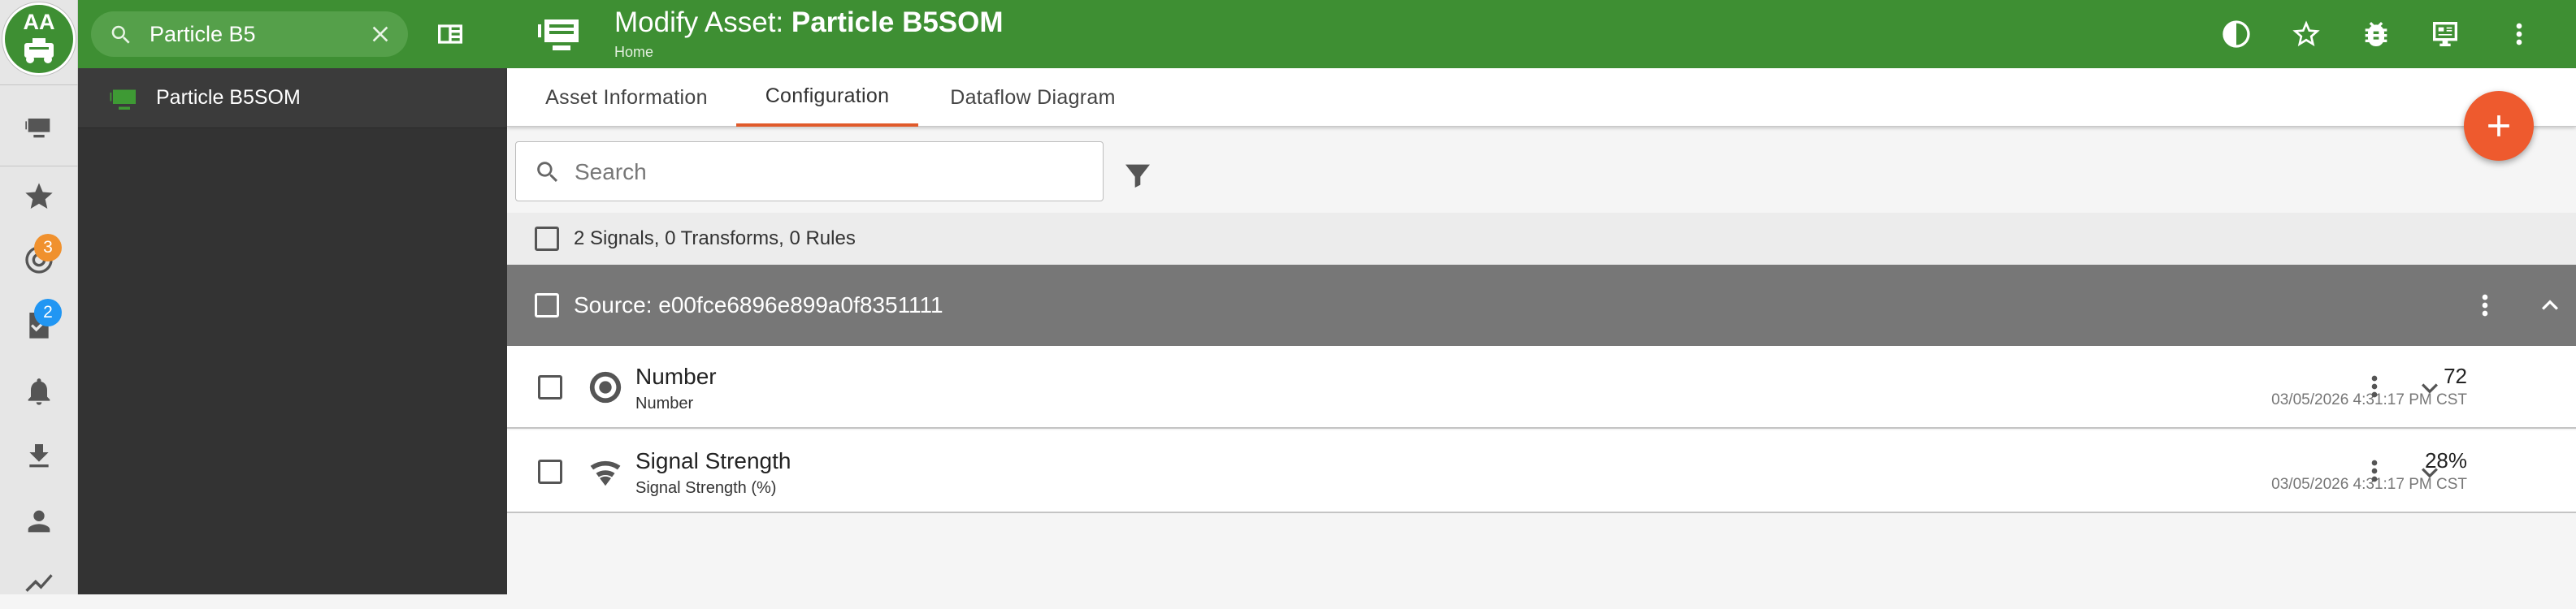 The width and height of the screenshot is (2576, 609). Describe the element at coordinates (1541, 239) in the screenshot. I see `summary-row: 2 Signals, 0 Transforms, 0 Rules` at that location.